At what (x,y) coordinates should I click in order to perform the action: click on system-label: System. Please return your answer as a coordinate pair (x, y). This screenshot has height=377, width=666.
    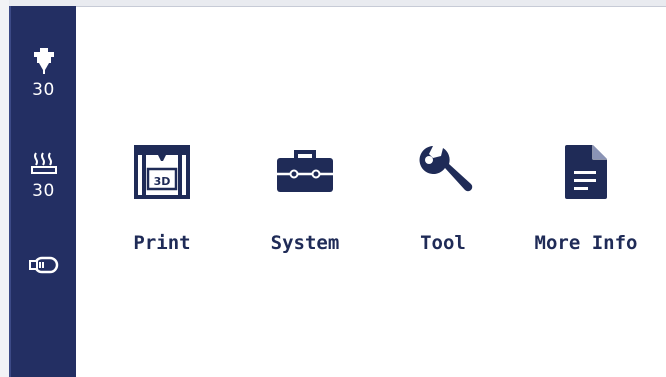
    Looking at the image, I should click on (305, 243).